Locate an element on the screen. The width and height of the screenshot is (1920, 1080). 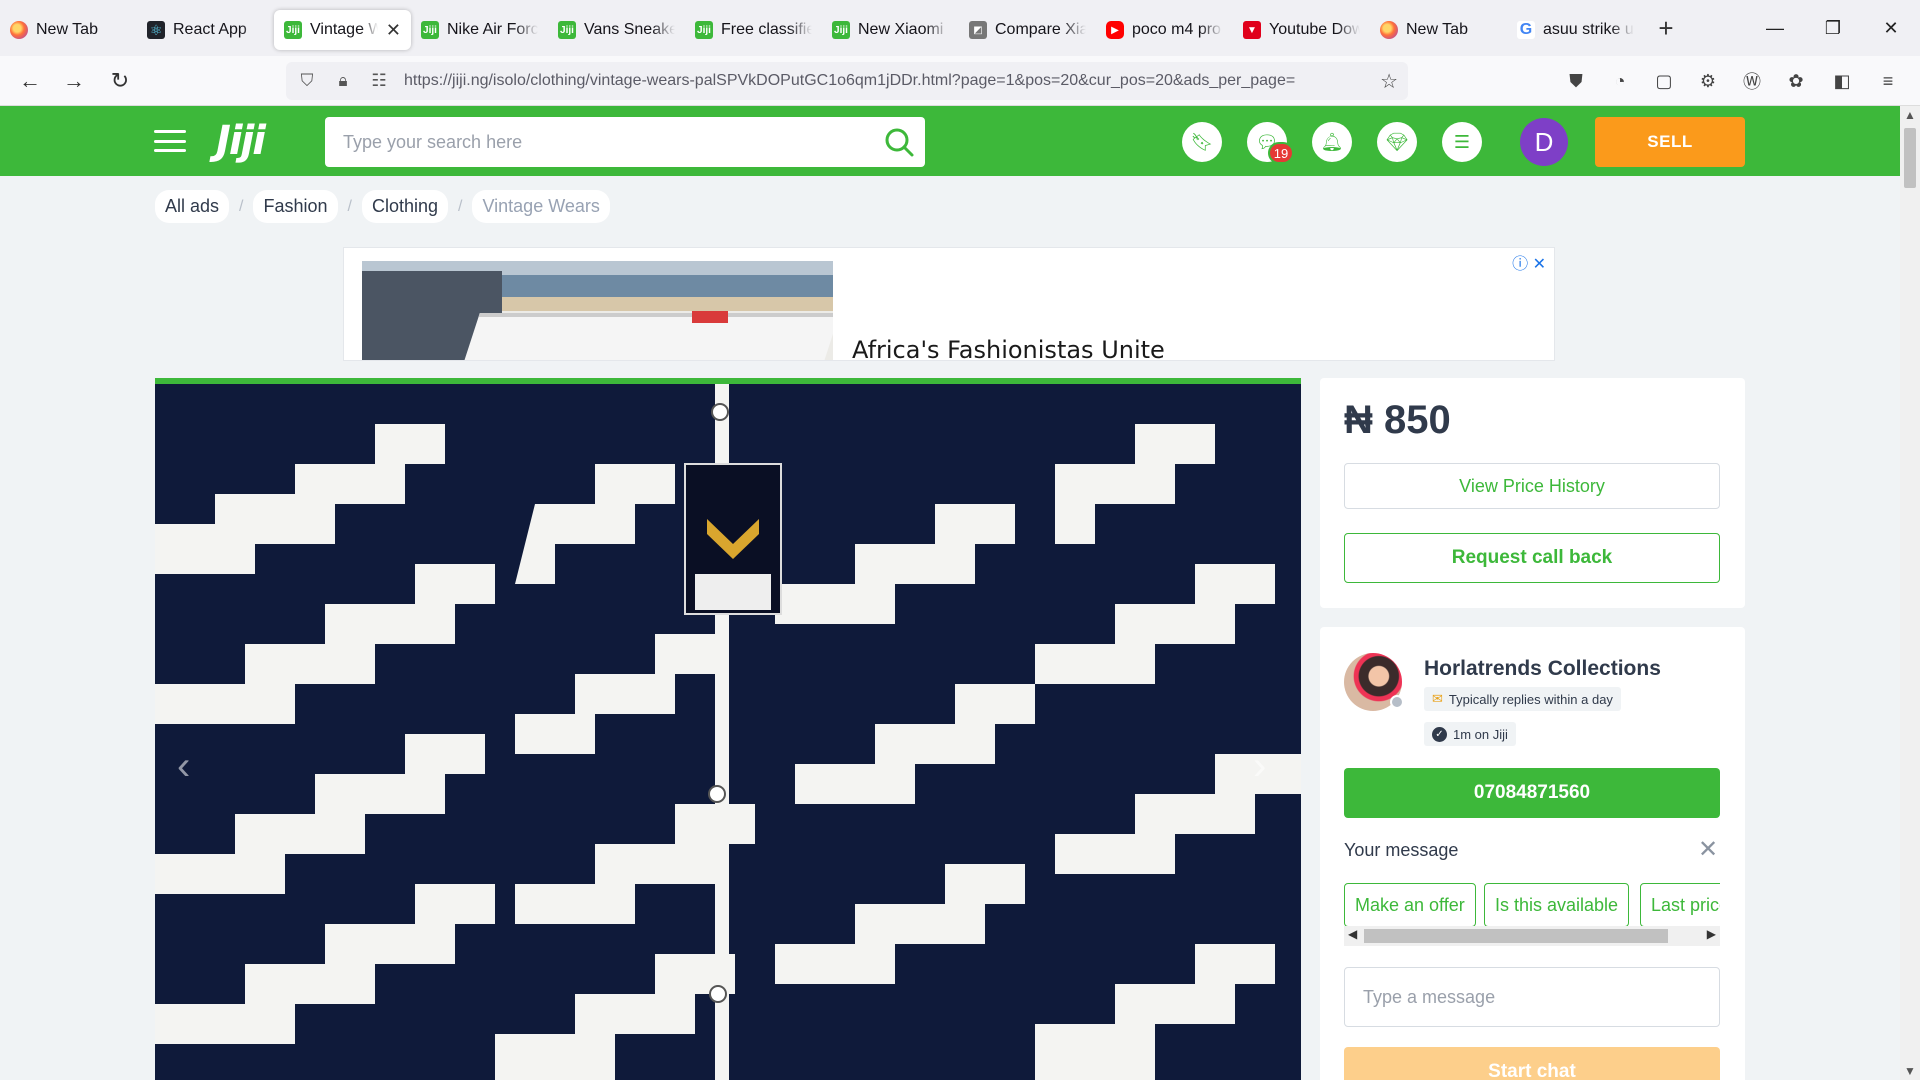
ad-info-close-icon: ⓘ ✕ is located at coordinates (1529, 262).